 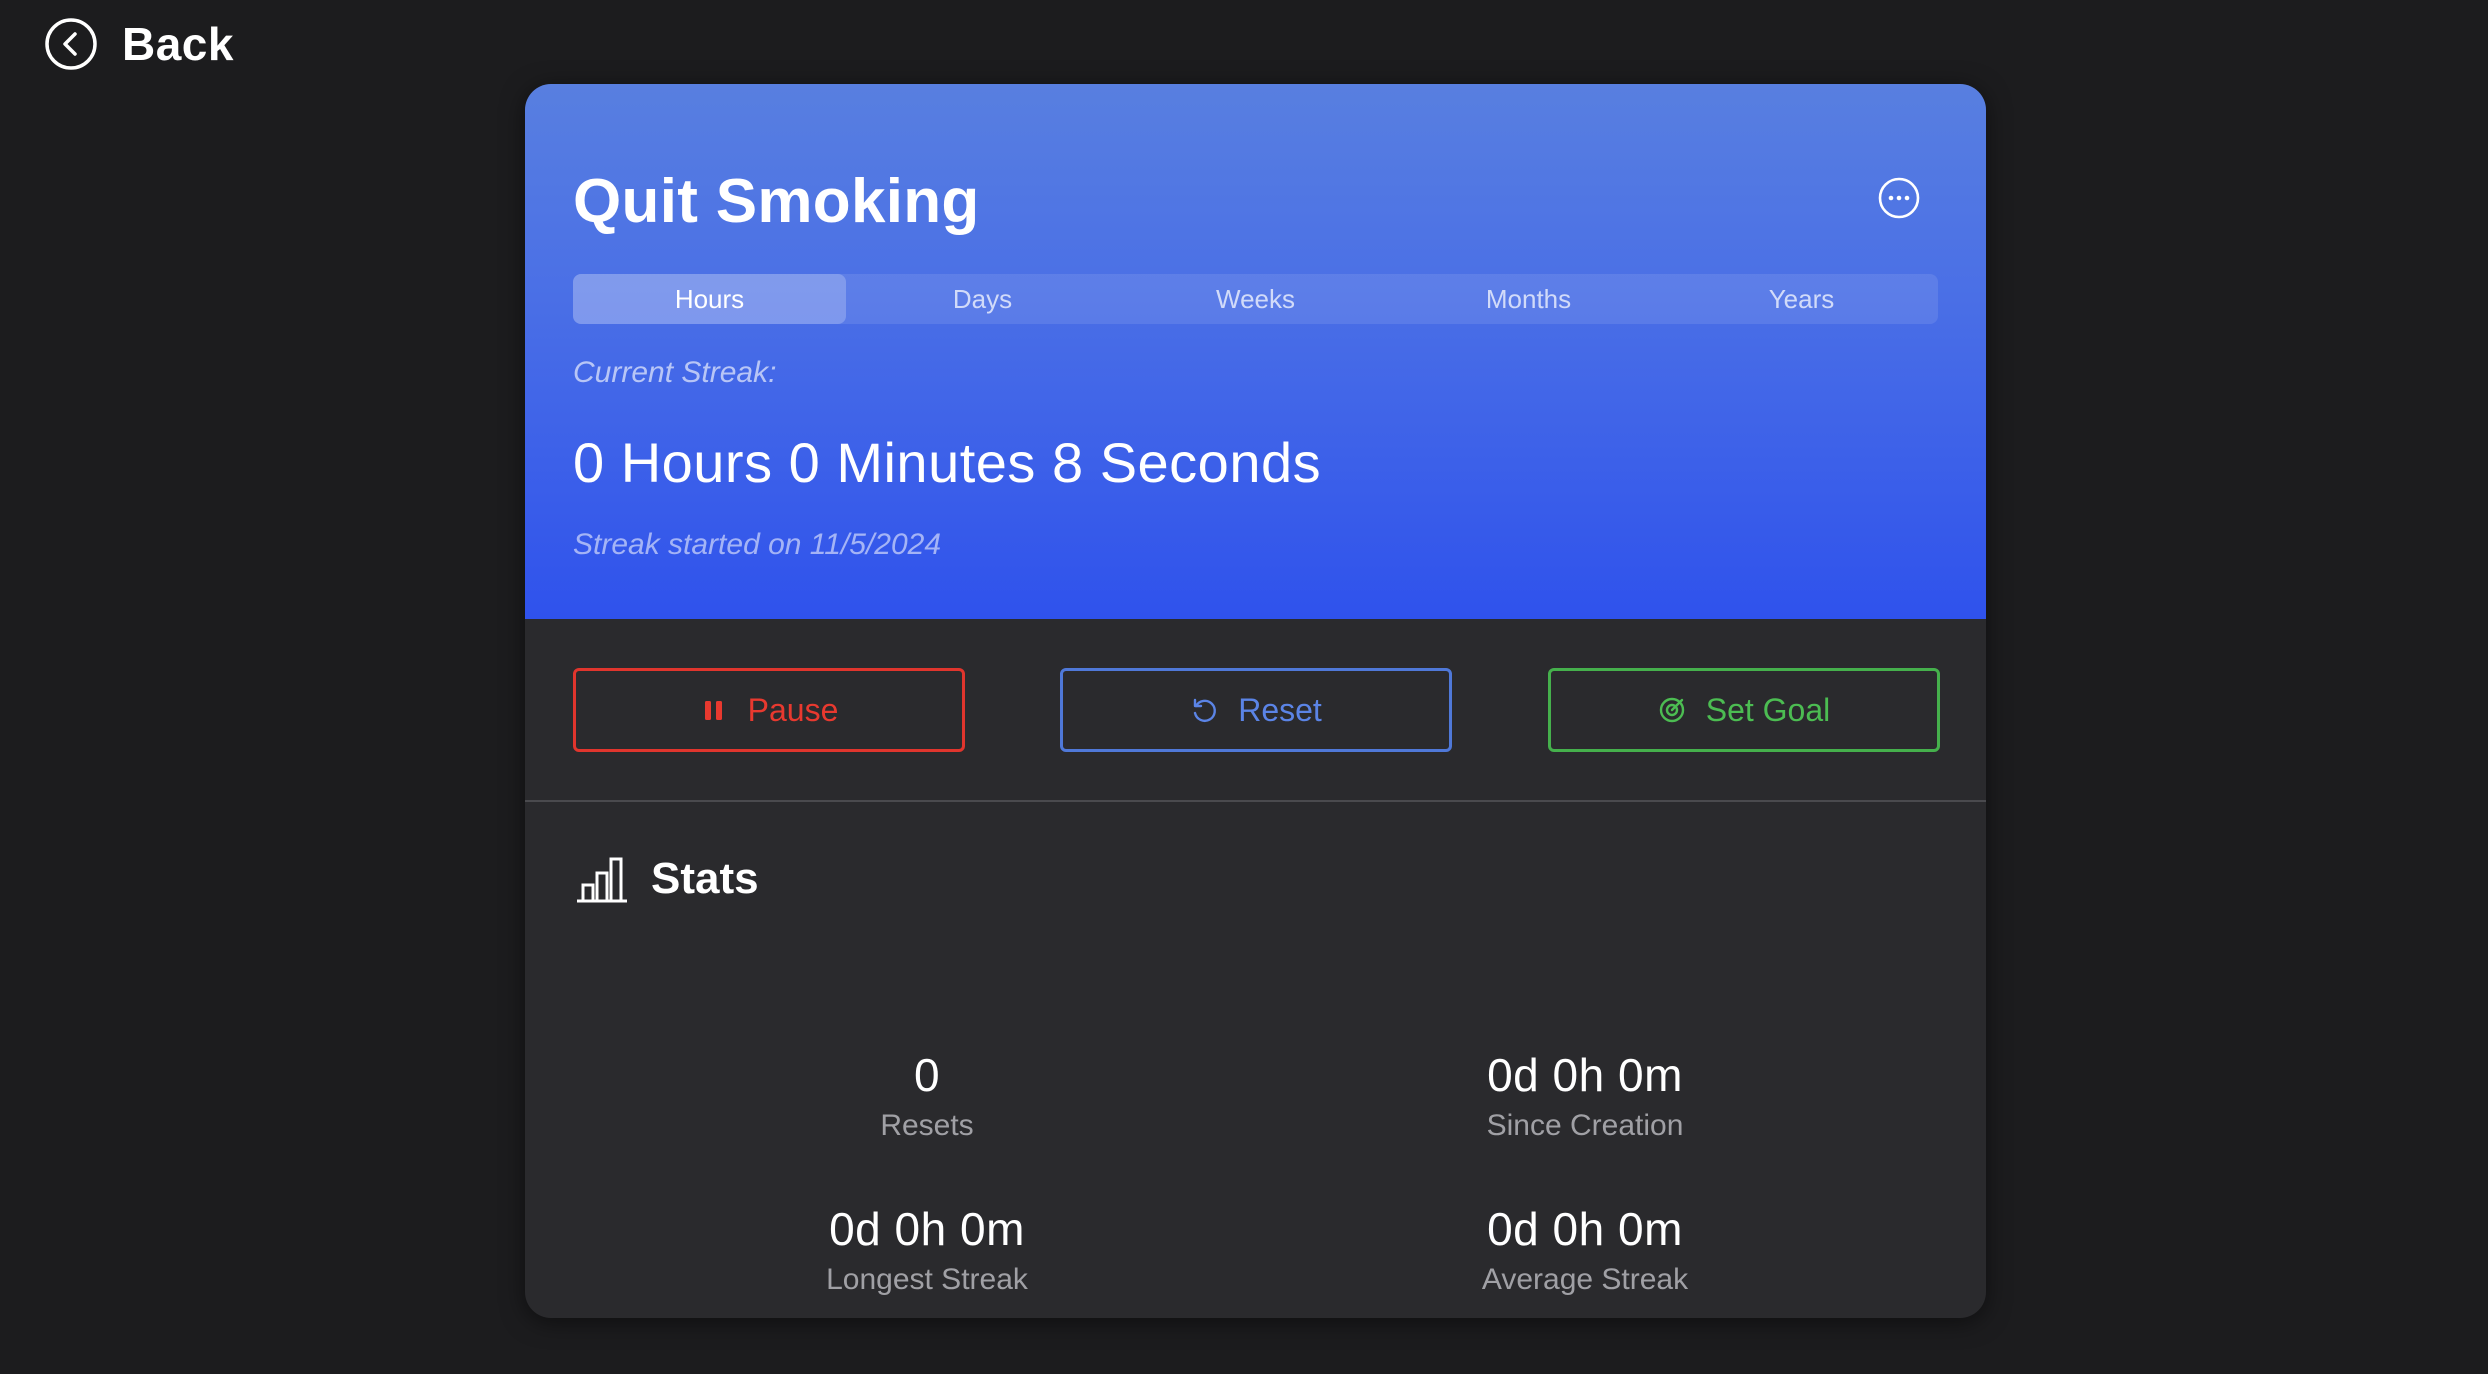 I want to click on ellipsis-circle-icon, so click(x=1899, y=198).